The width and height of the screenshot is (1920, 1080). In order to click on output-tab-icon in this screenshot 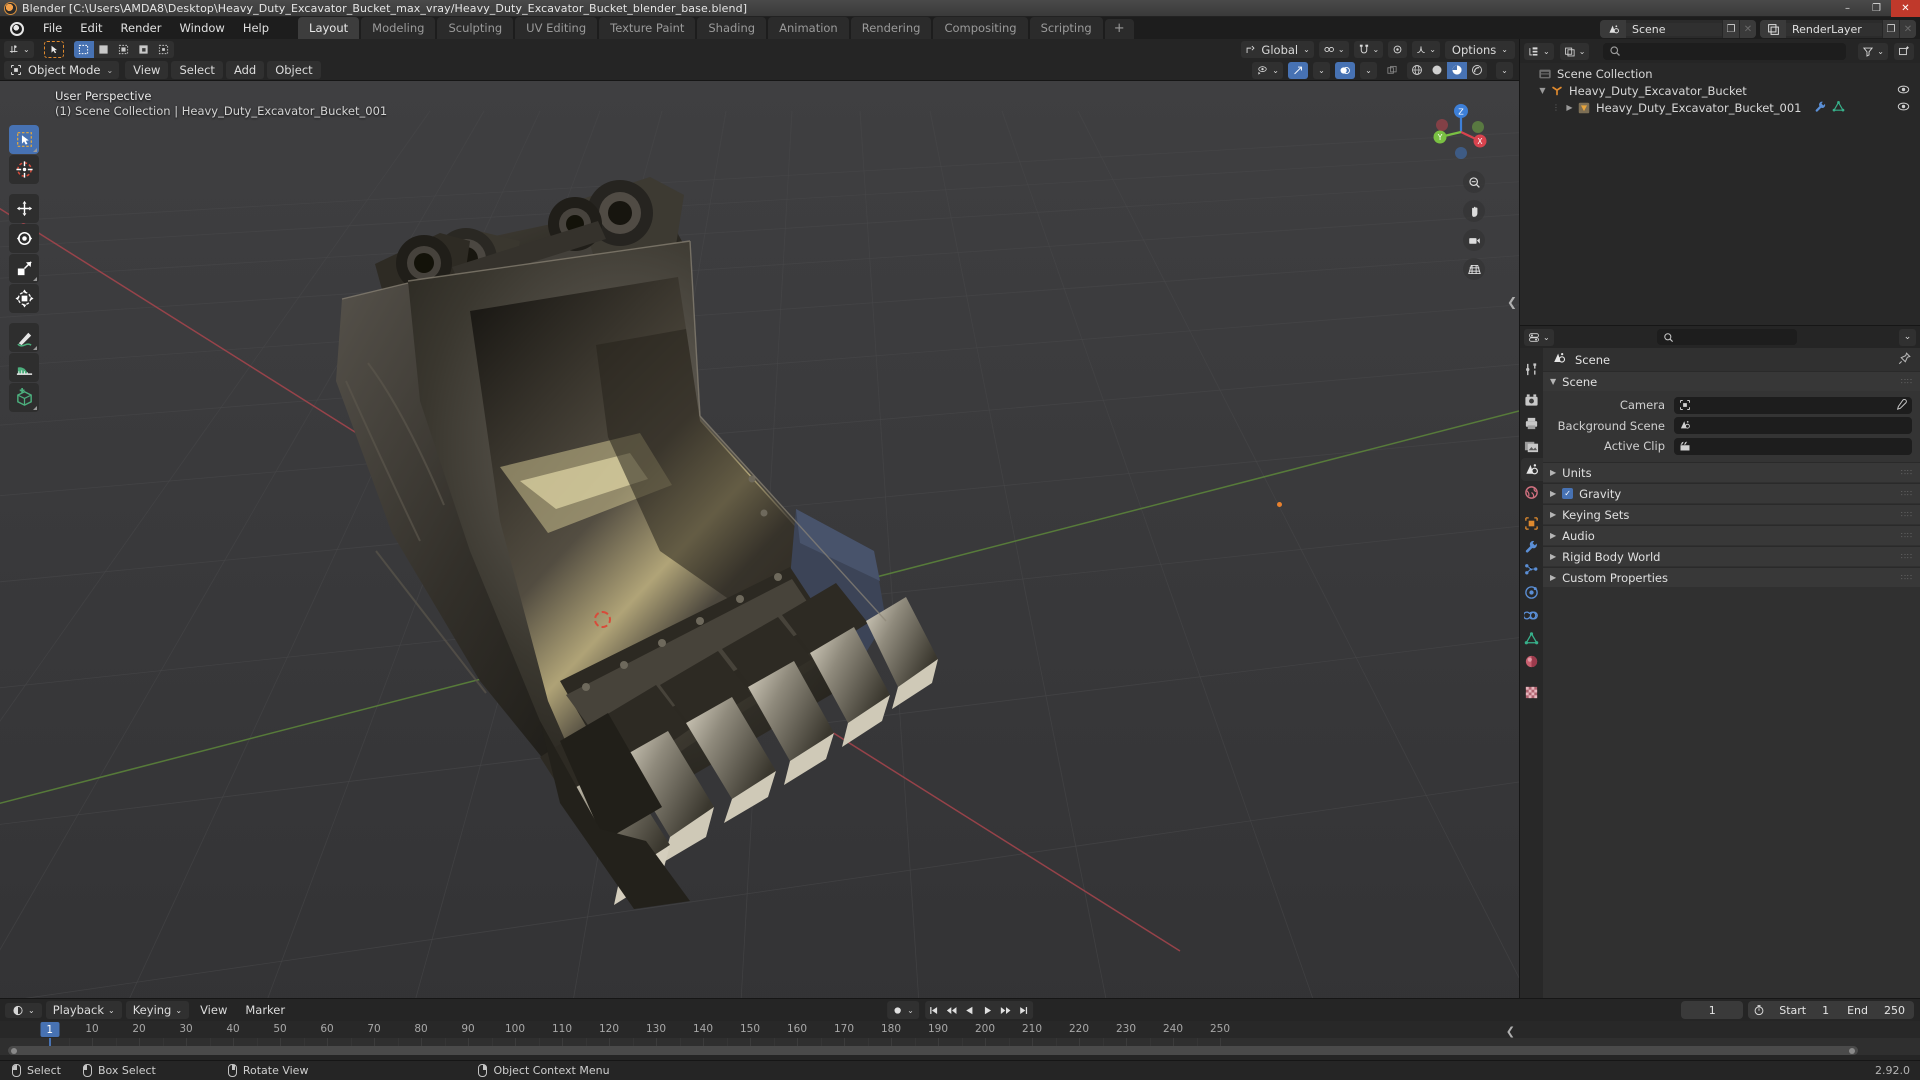, I will do `click(1532, 423)`.